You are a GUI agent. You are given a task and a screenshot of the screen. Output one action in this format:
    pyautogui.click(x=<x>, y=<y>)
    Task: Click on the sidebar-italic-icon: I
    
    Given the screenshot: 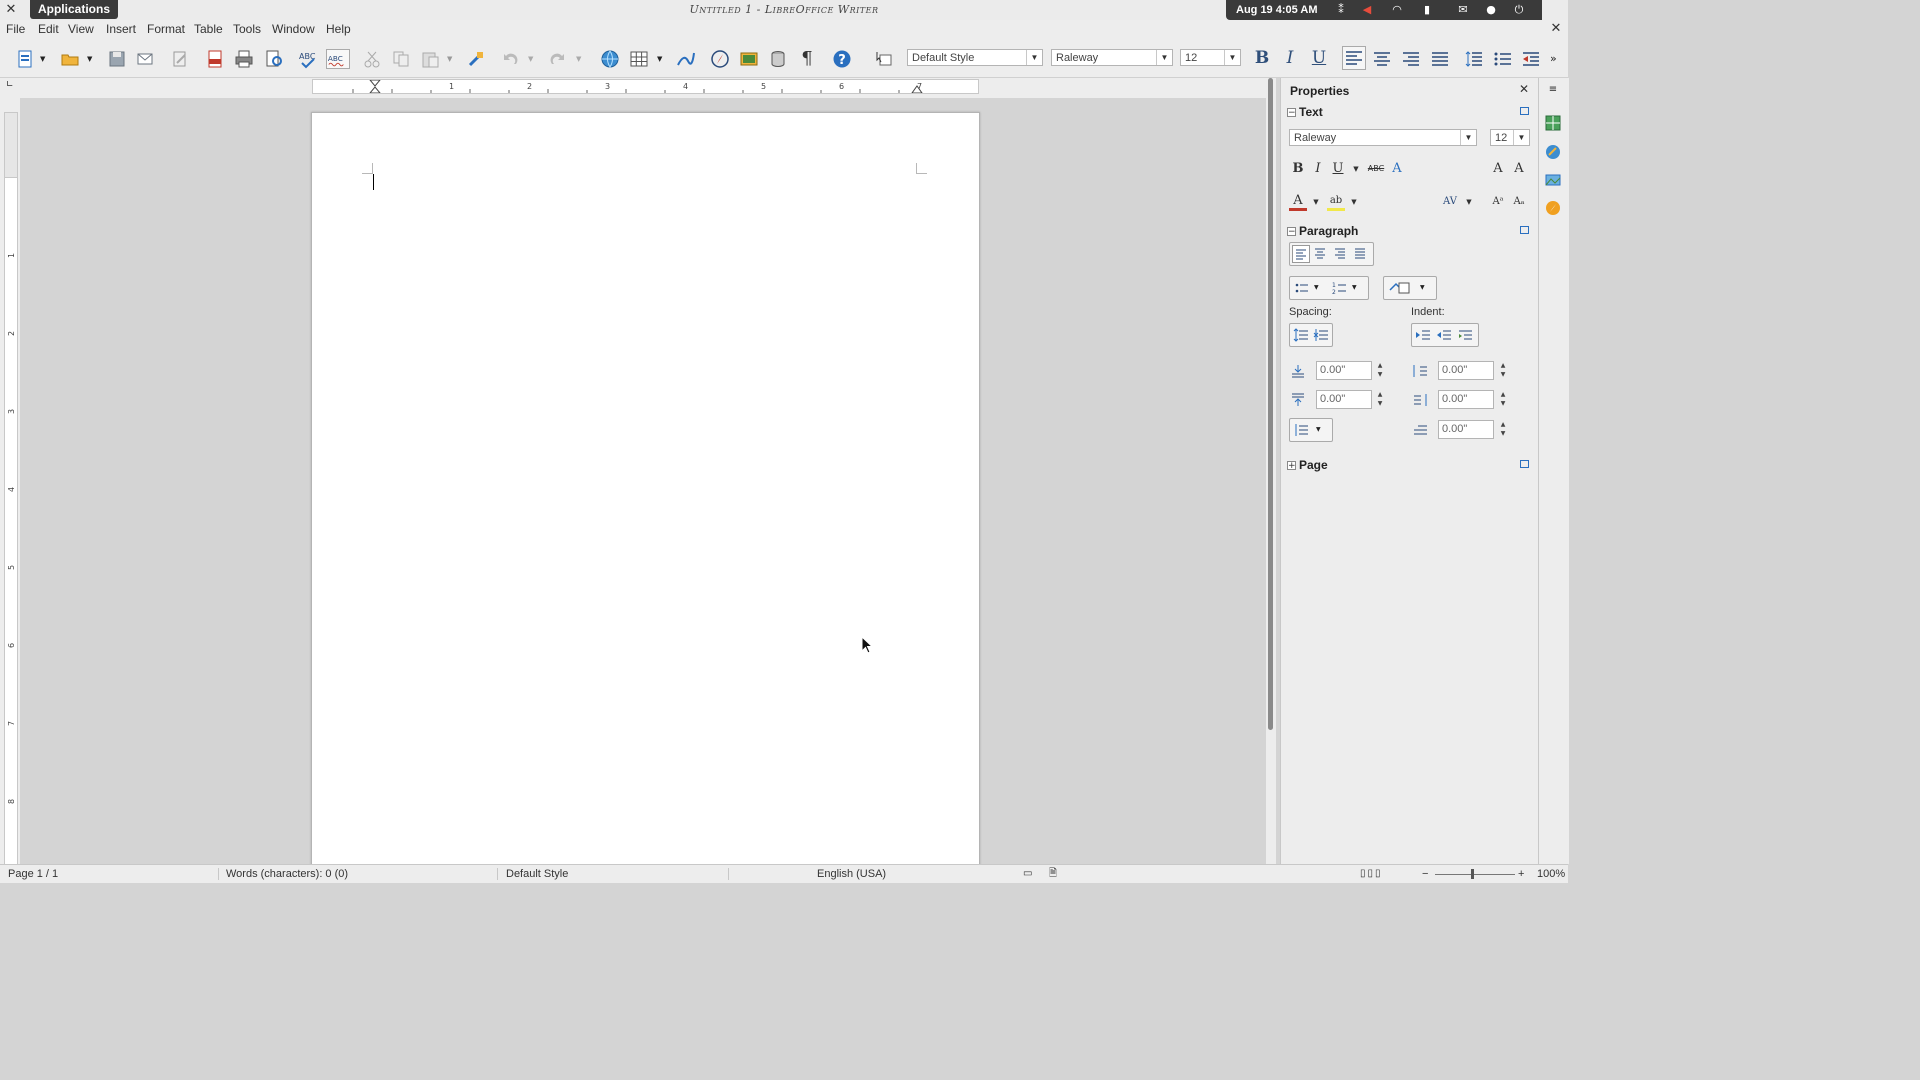 What is the action you would take?
    pyautogui.click(x=1318, y=169)
    